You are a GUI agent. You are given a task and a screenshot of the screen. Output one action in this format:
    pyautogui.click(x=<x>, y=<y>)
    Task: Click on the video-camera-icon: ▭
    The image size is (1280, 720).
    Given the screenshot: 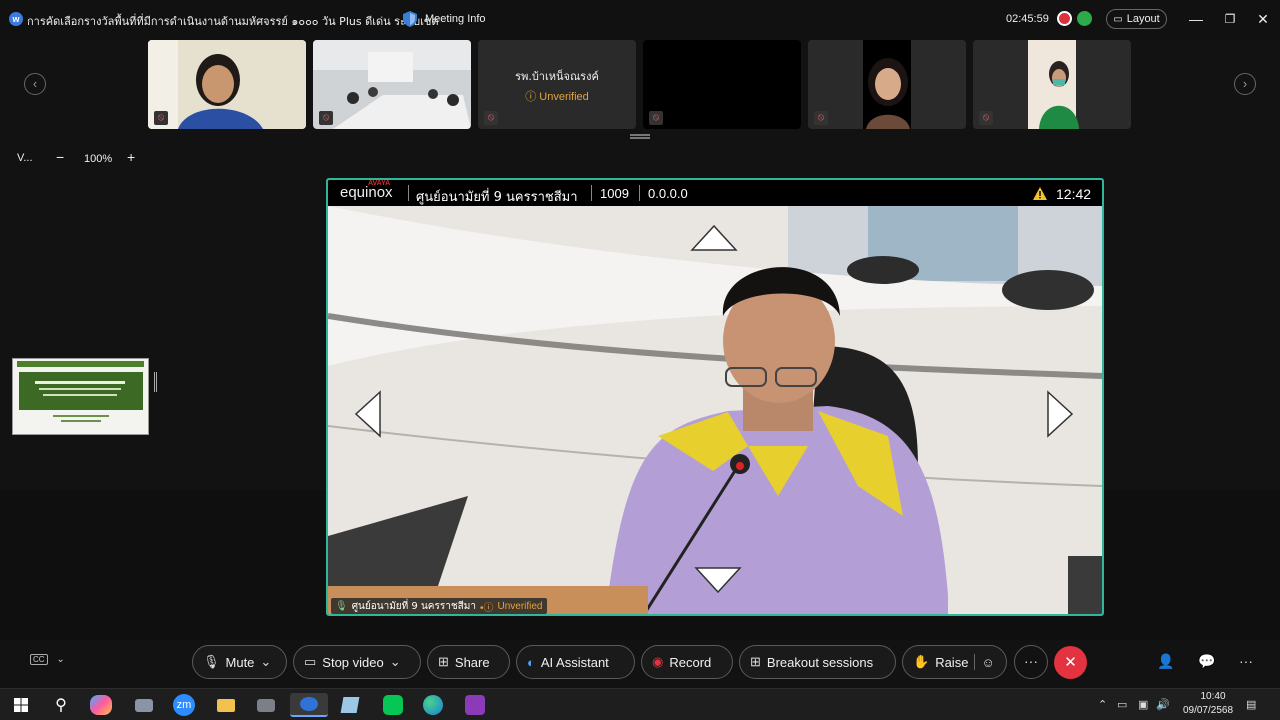 What is the action you would take?
    pyautogui.click(x=310, y=661)
    